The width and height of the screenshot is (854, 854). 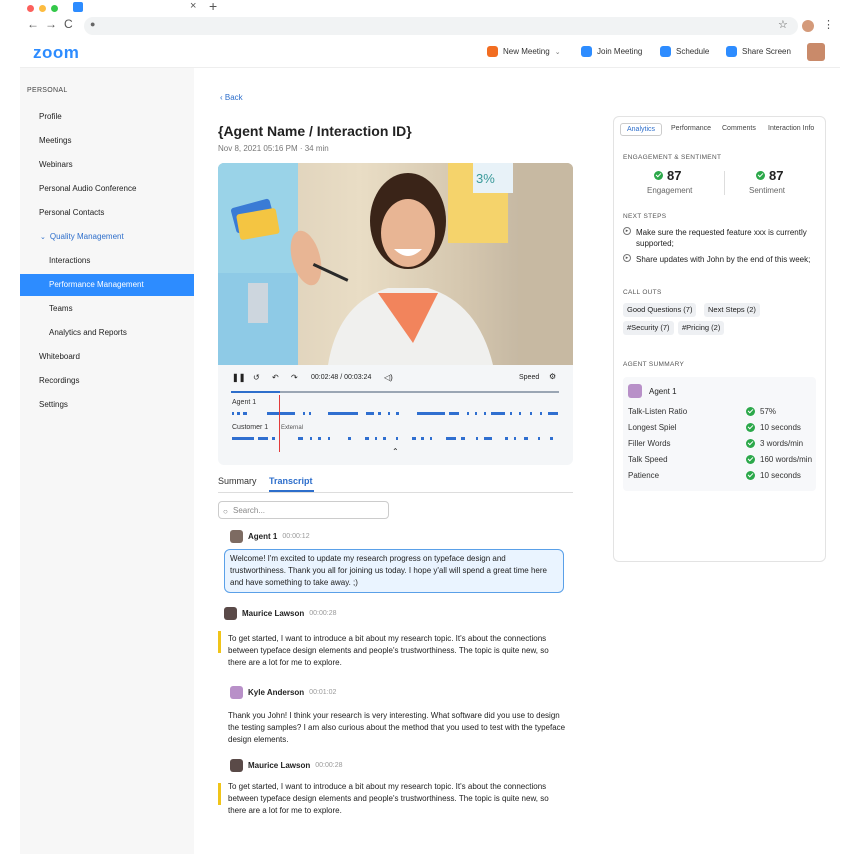 I want to click on close-tab-icon: ×, so click(x=193, y=6).